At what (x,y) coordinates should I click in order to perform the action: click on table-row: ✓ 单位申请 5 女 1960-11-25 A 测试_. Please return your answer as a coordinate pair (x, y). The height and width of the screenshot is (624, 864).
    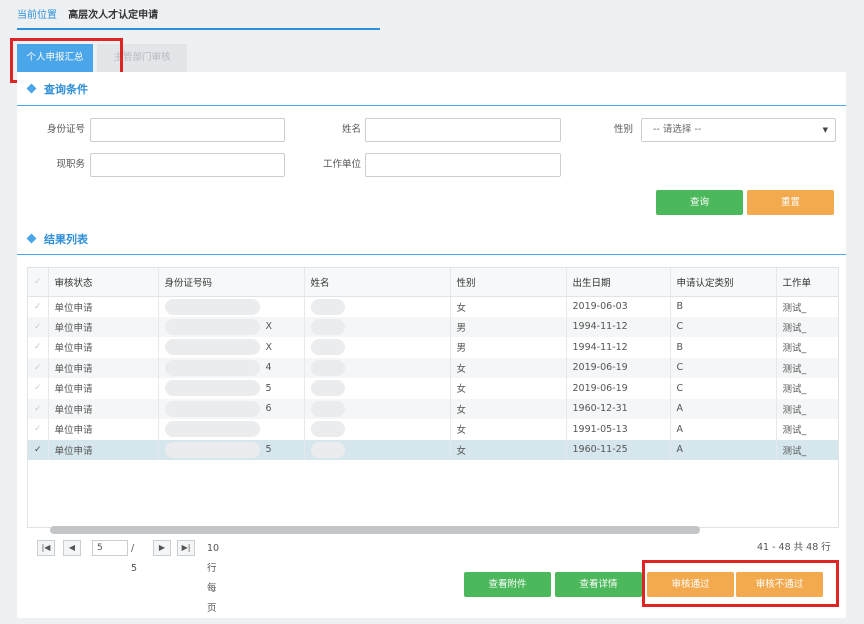
    Looking at the image, I should click on (433, 449).